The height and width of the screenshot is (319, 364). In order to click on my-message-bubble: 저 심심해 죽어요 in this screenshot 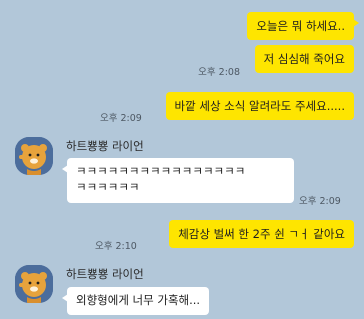, I will do `click(304, 59)`.